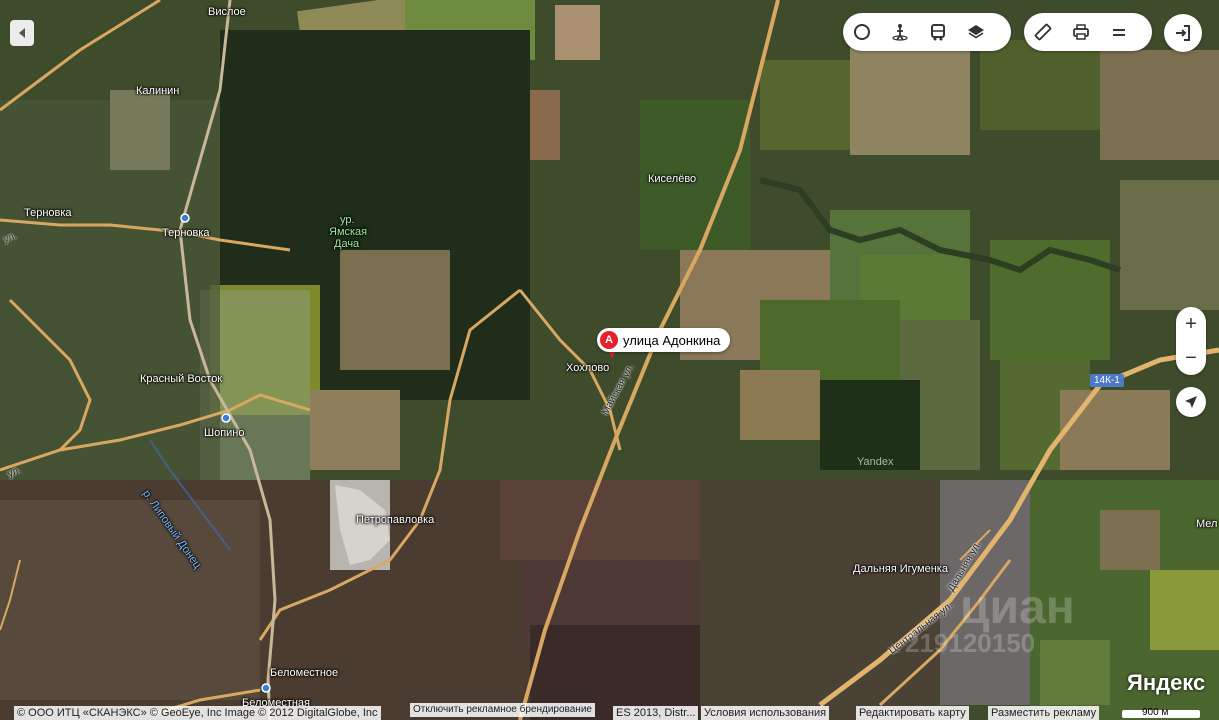 This screenshot has width=1219, height=720. I want to click on traffic-icon, so click(862, 32).